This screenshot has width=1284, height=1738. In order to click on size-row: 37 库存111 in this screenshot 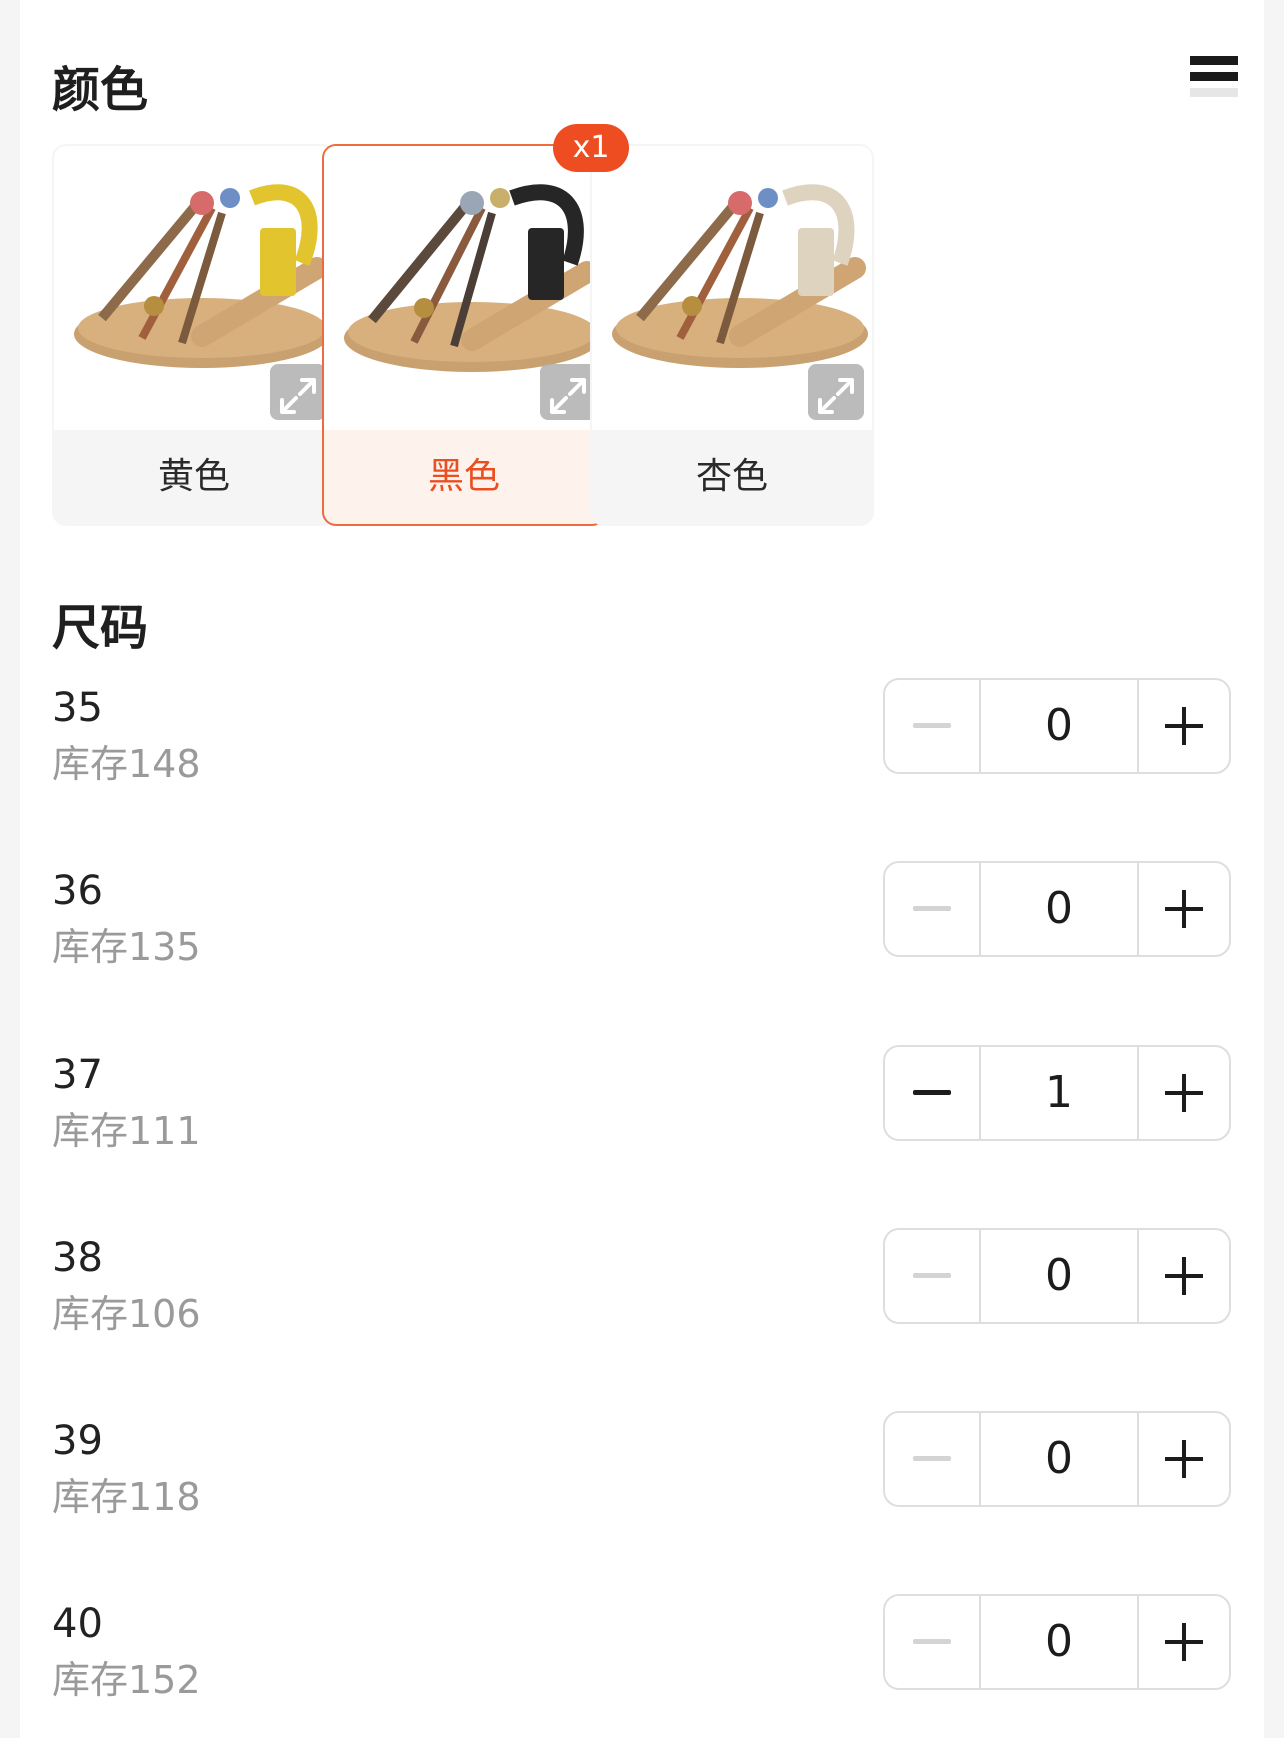, I will do `click(658, 1099)`.